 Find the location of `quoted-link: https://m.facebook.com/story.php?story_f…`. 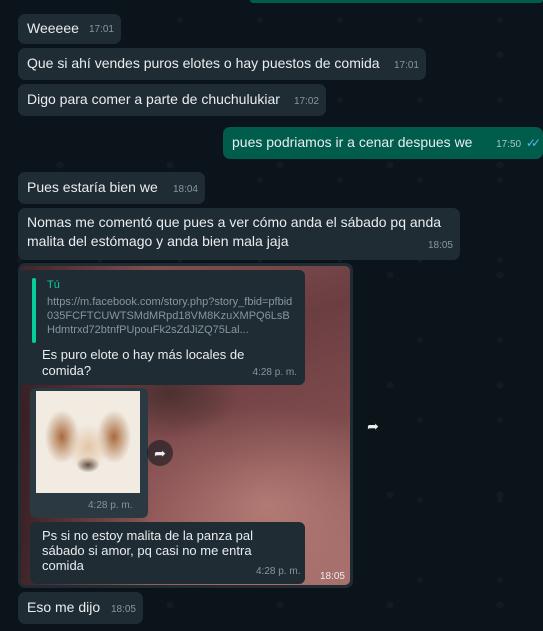

quoted-link: https://m.facebook.com/story.php?story_f… is located at coordinates (172, 316).